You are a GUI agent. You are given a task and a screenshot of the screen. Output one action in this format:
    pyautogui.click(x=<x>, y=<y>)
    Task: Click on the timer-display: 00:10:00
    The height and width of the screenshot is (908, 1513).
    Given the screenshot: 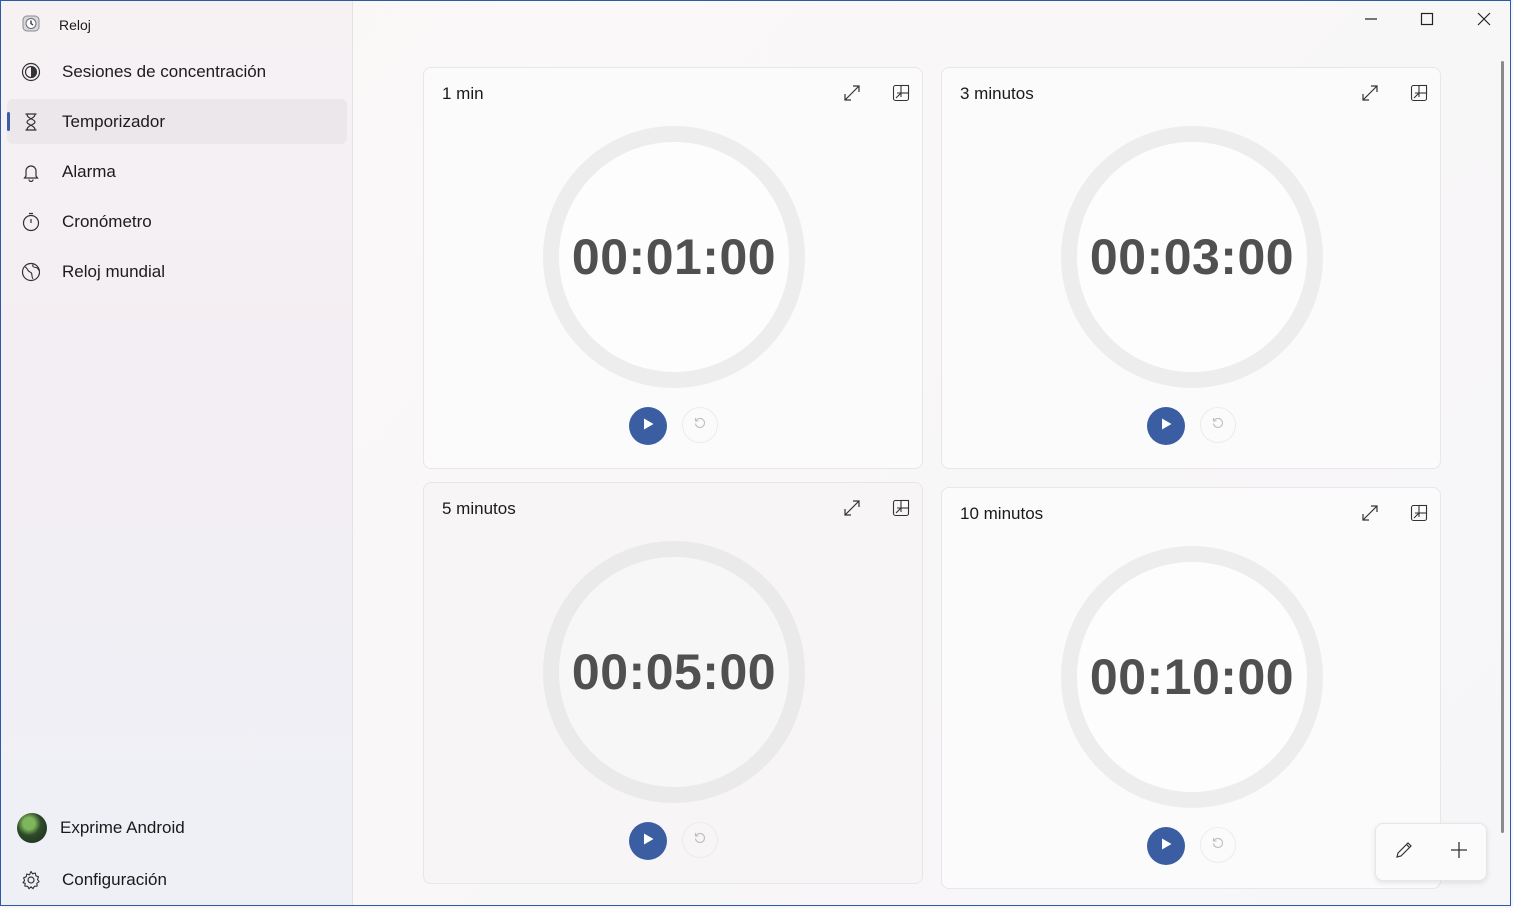 What is the action you would take?
    pyautogui.click(x=1192, y=677)
    